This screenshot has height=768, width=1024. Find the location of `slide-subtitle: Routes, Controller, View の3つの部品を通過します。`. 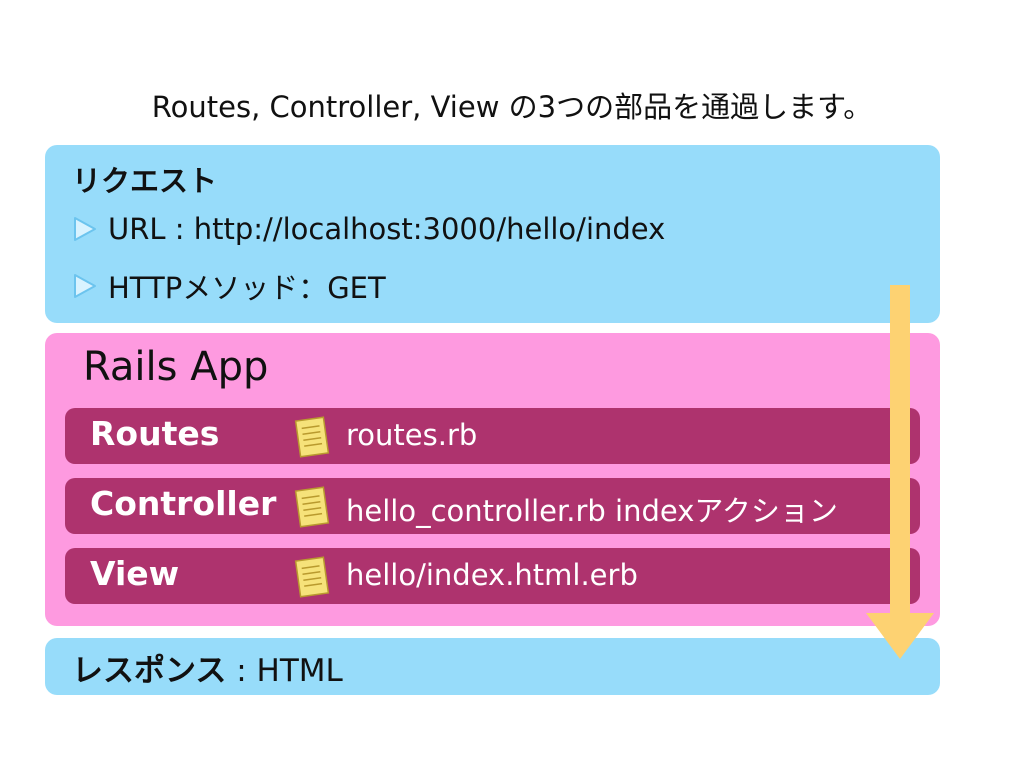

slide-subtitle: Routes, Controller, View の3つの部品を通過します。 is located at coordinates (512, 107).